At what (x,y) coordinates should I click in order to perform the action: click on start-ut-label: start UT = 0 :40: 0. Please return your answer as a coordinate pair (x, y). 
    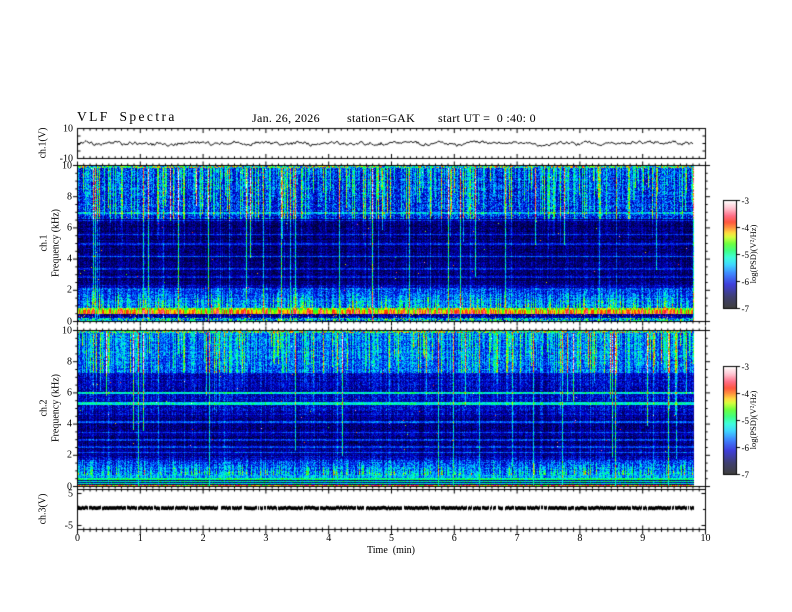
    Looking at the image, I should click on (487, 118).